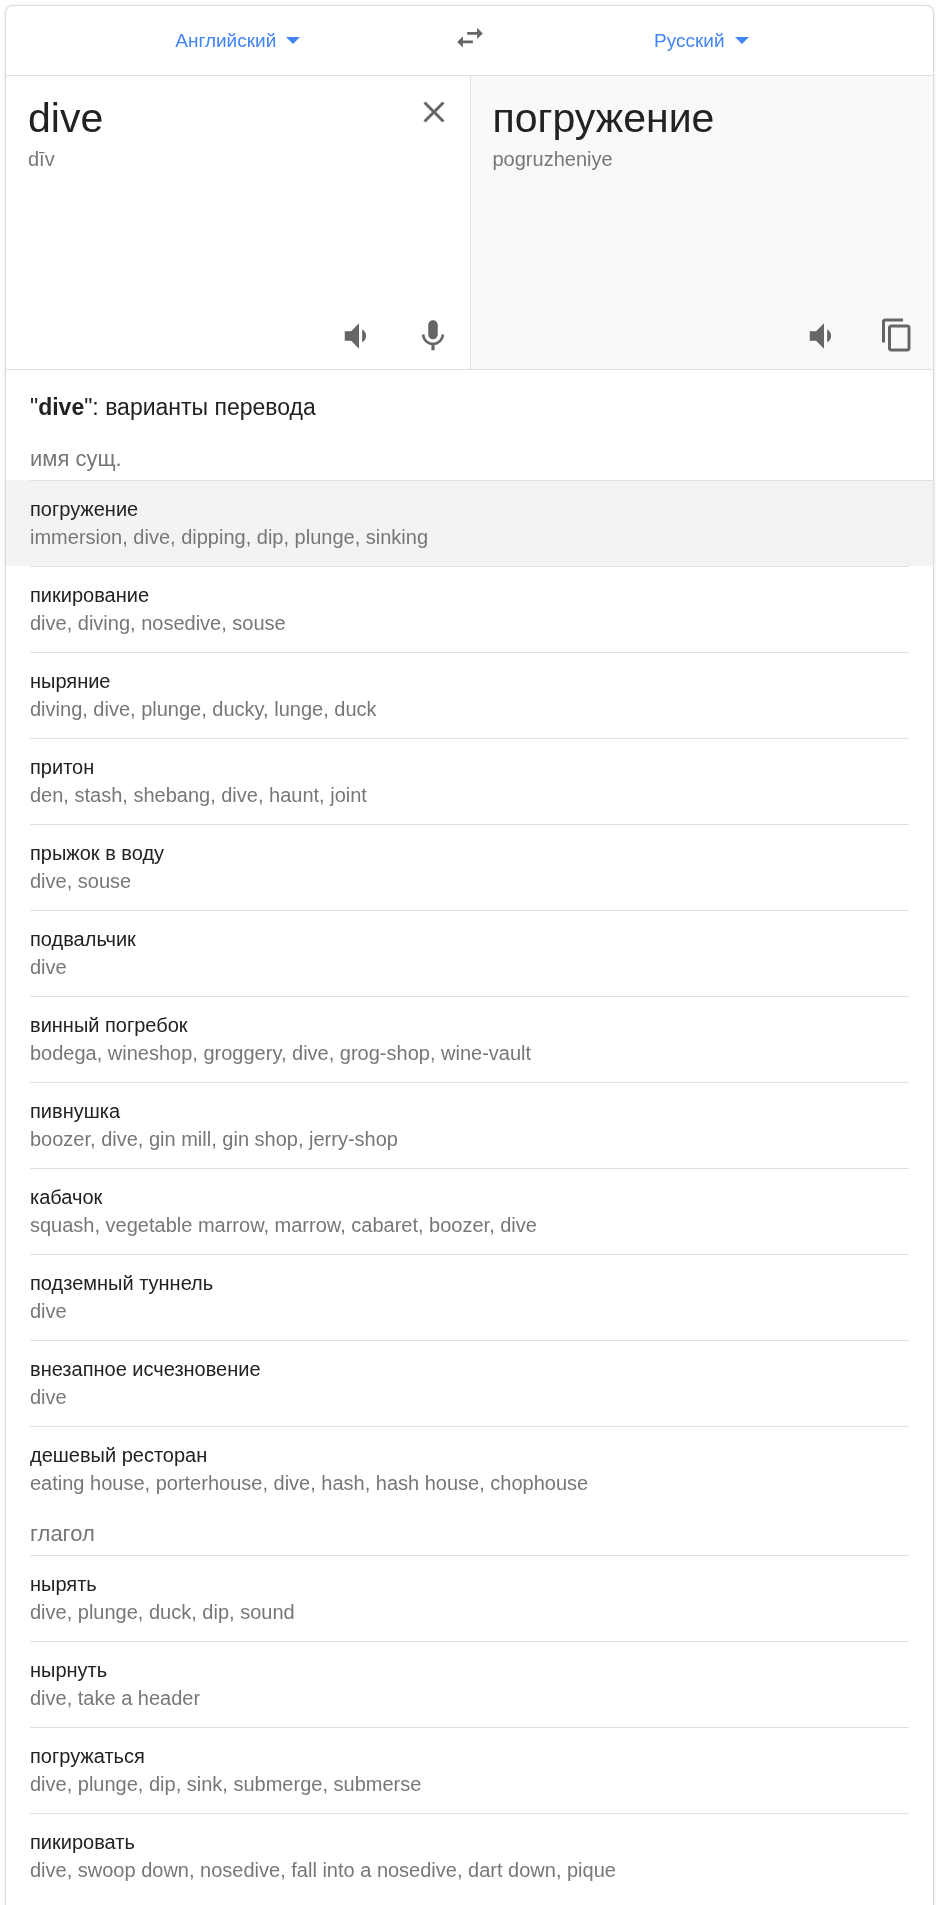 This screenshot has height=1905, width=943. What do you see at coordinates (214, 1139) in the screenshot?
I see `reverse-translations: boozer, dive, gin mill, gin shop, jerry-shop` at bounding box center [214, 1139].